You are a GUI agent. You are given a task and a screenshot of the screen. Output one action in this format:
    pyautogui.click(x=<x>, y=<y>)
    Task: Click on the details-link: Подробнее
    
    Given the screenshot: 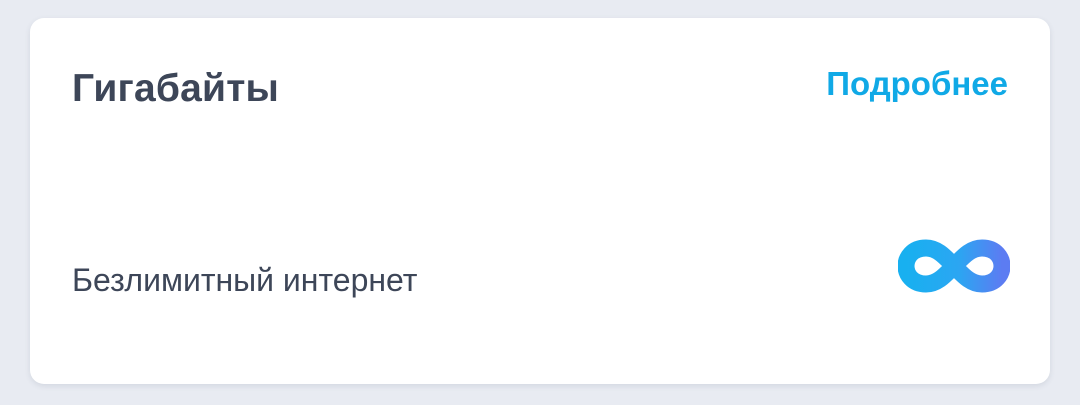 What is the action you would take?
    pyautogui.click(x=917, y=84)
    